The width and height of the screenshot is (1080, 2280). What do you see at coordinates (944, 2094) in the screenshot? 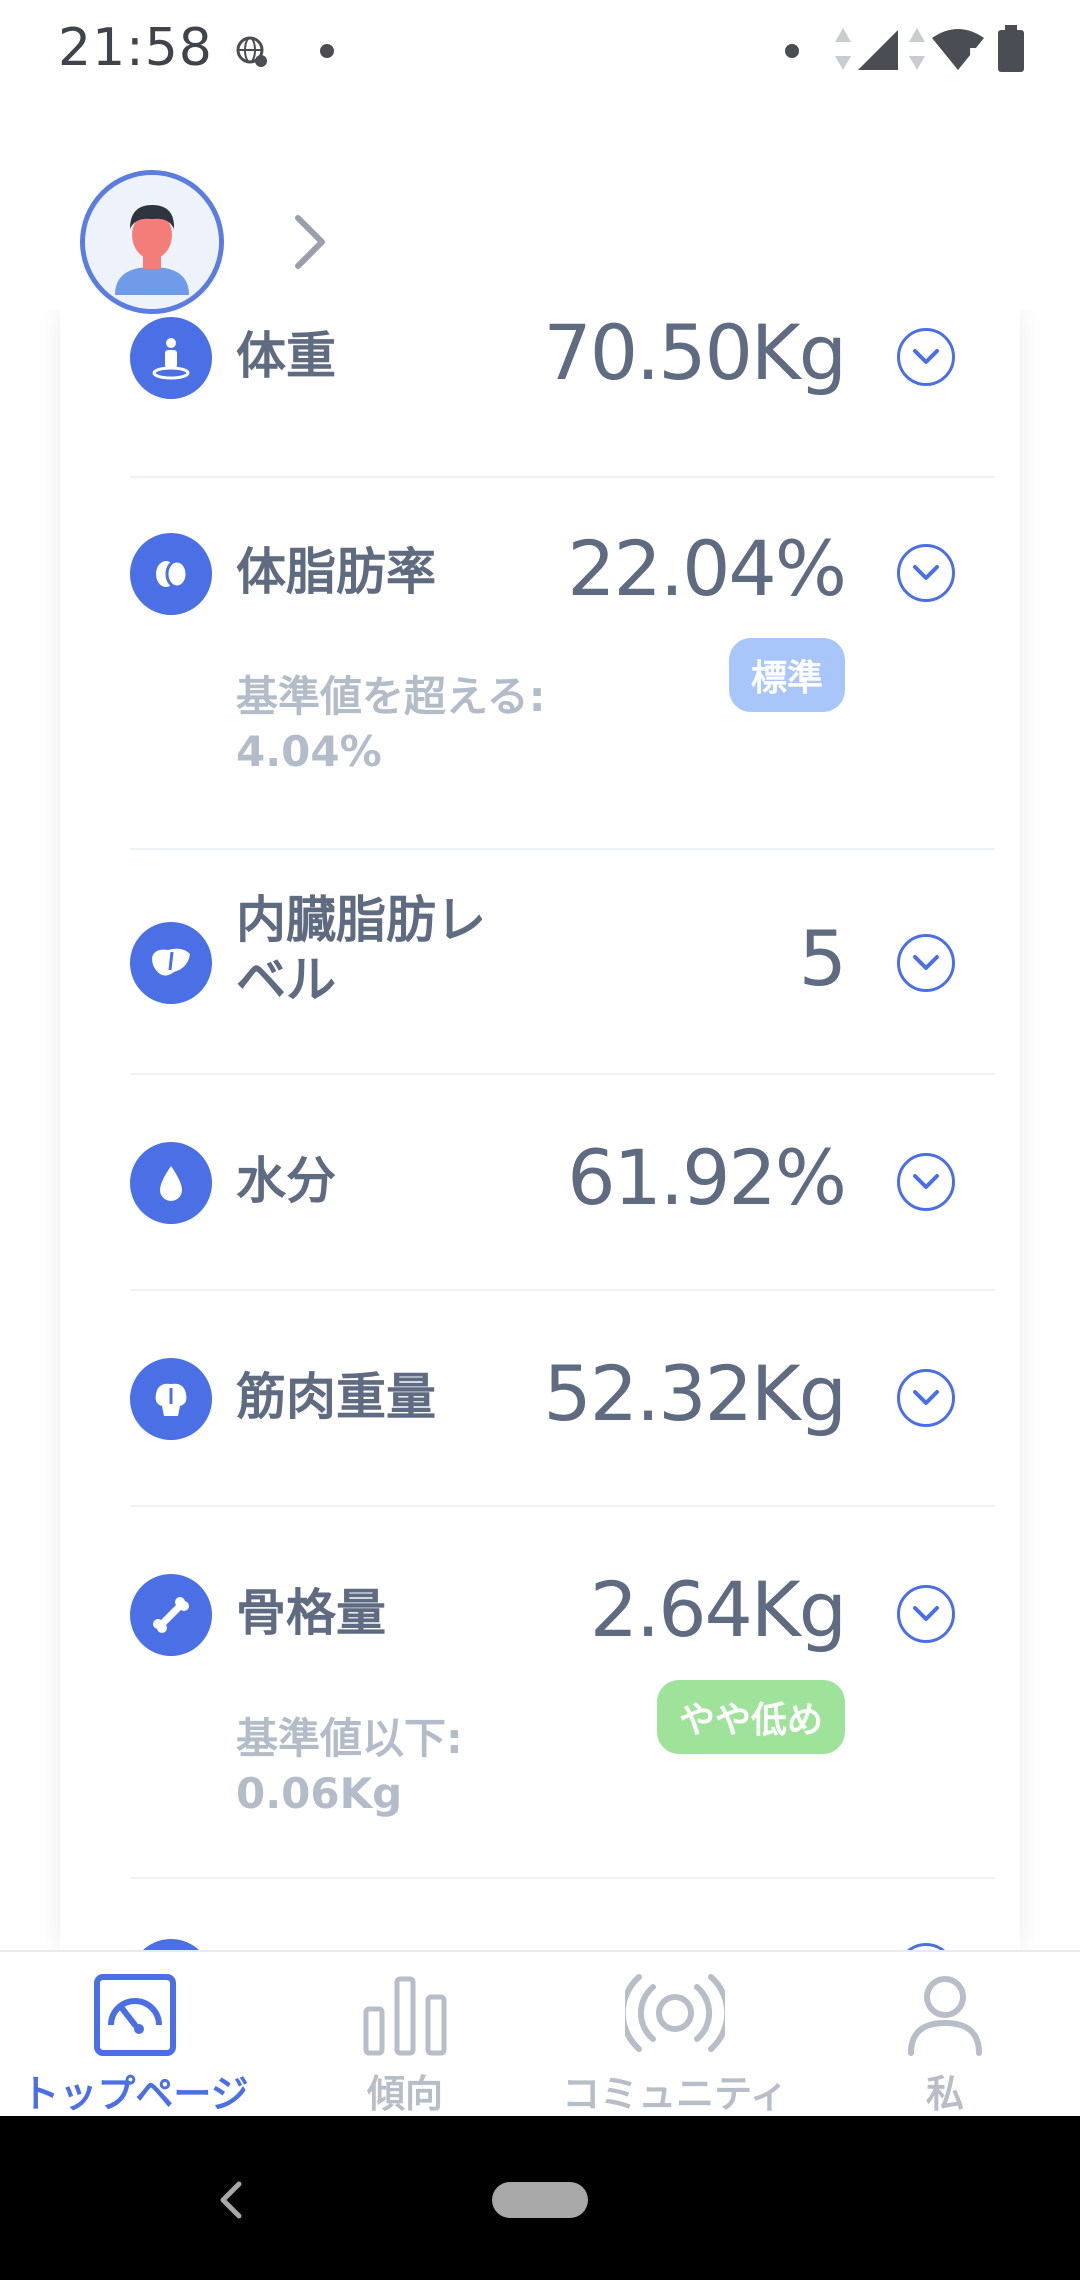
I see `tab-label: 私` at bounding box center [944, 2094].